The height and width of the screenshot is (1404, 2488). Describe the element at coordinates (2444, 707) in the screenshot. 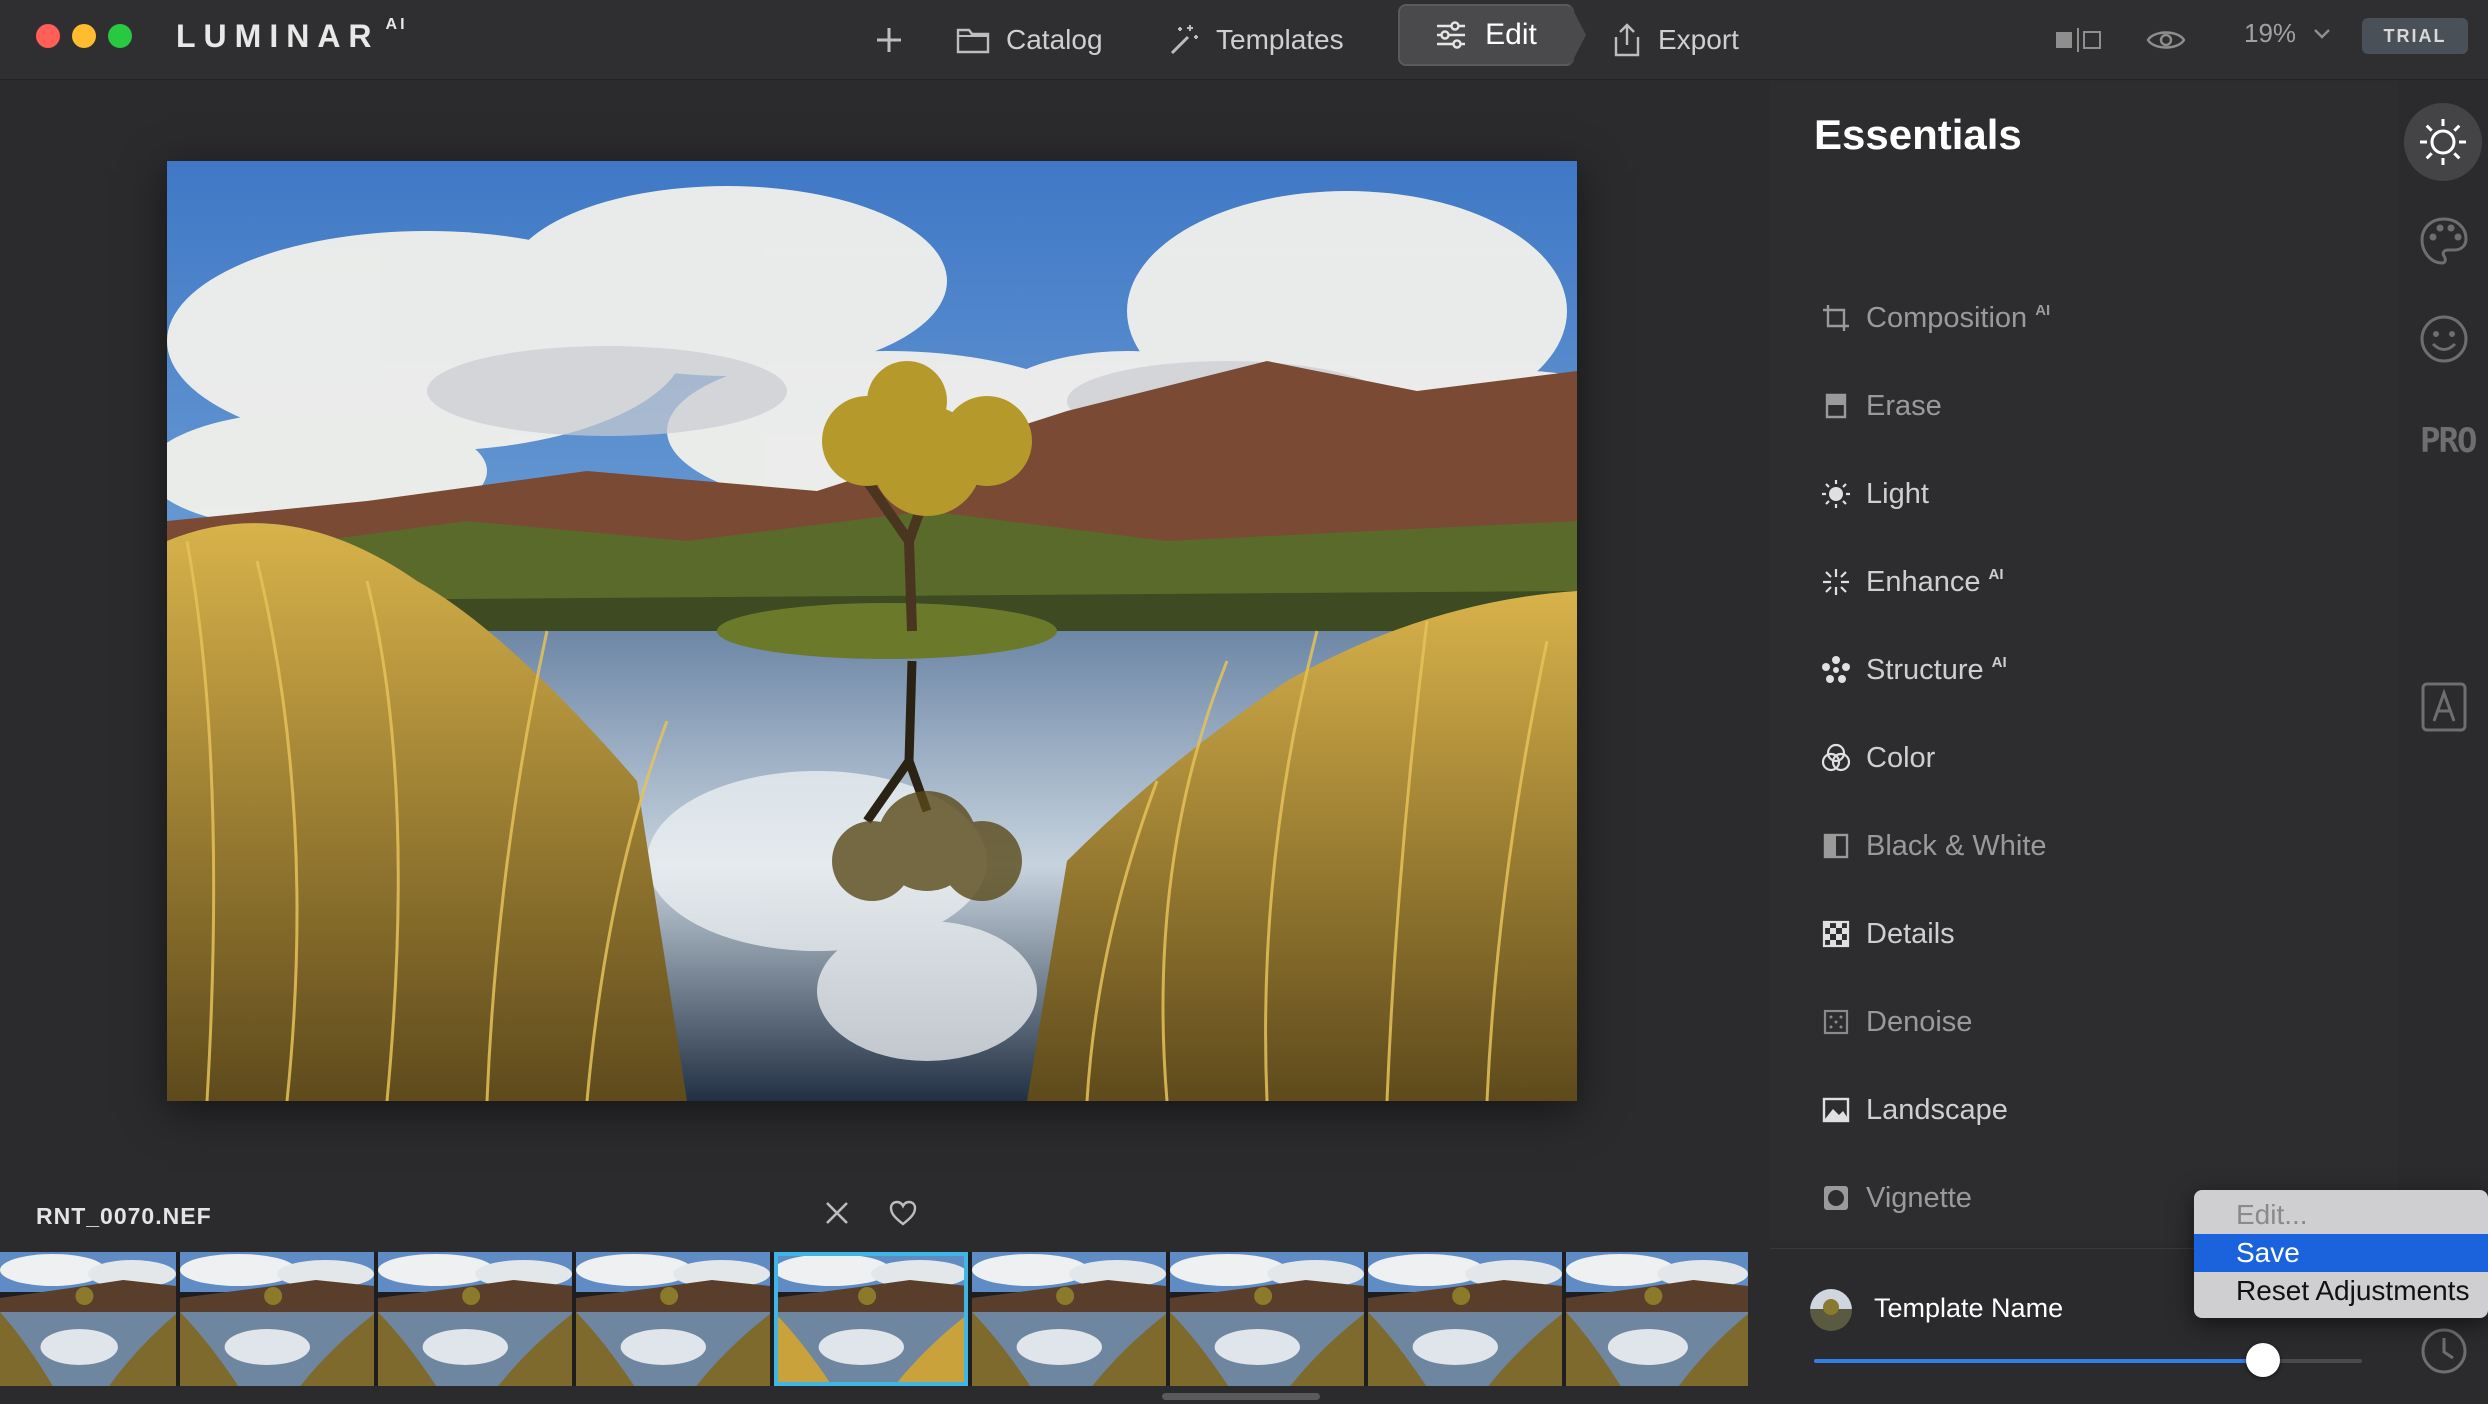

I see `brush-frame-icon` at that location.